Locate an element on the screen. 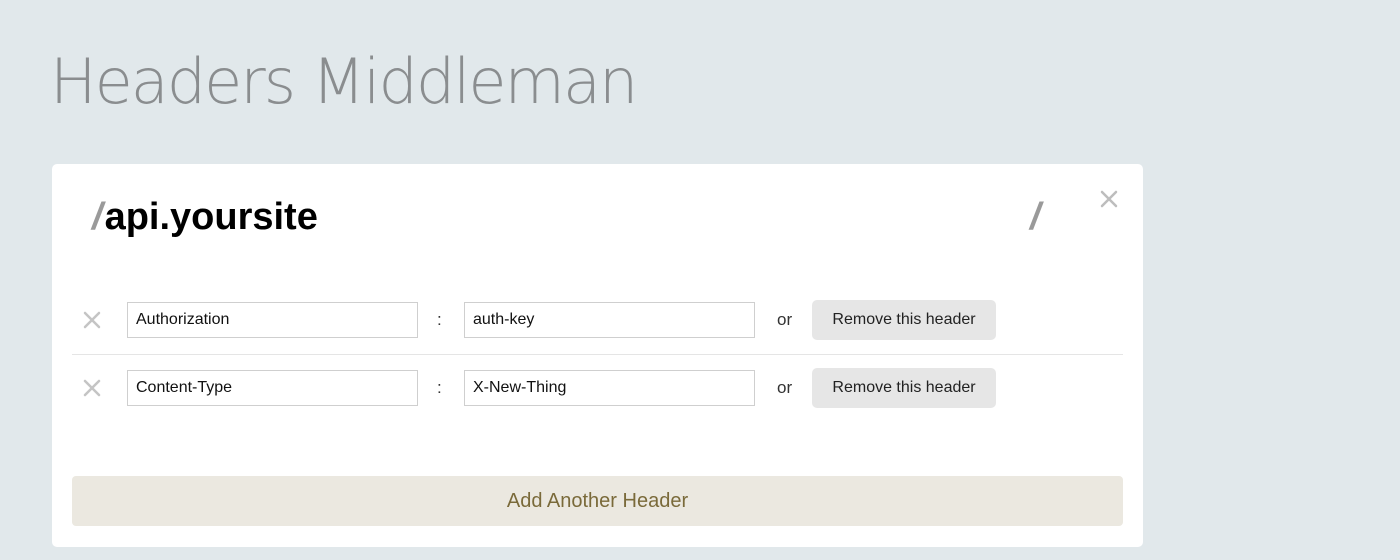 Image resolution: width=1400 pixels, height=560 pixels. route-prefix-slash: / is located at coordinates (97, 217).